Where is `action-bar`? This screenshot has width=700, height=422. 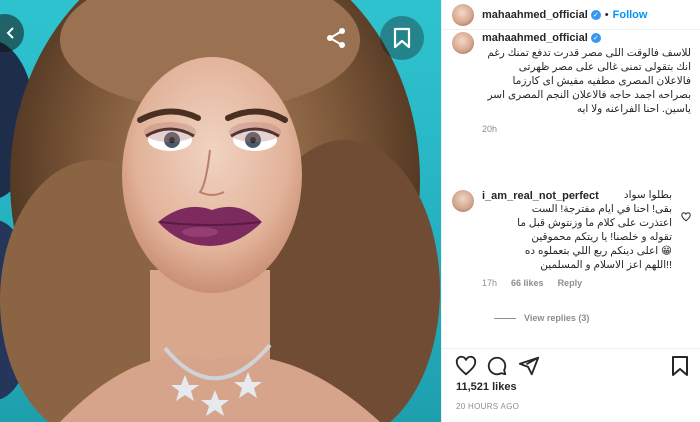
action-bar is located at coordinates (571, 362).